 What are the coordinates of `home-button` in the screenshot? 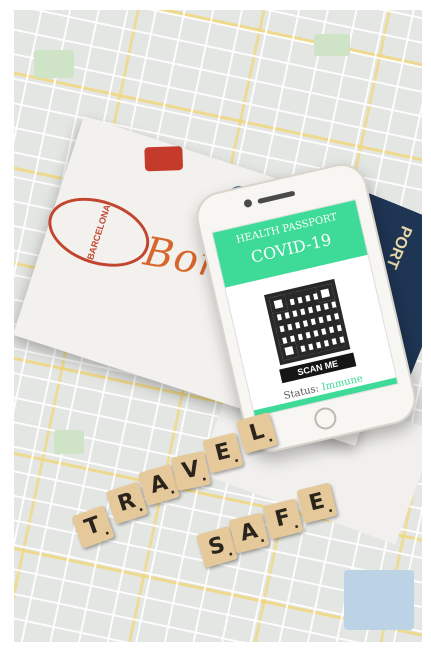 It's located at (325, 418).